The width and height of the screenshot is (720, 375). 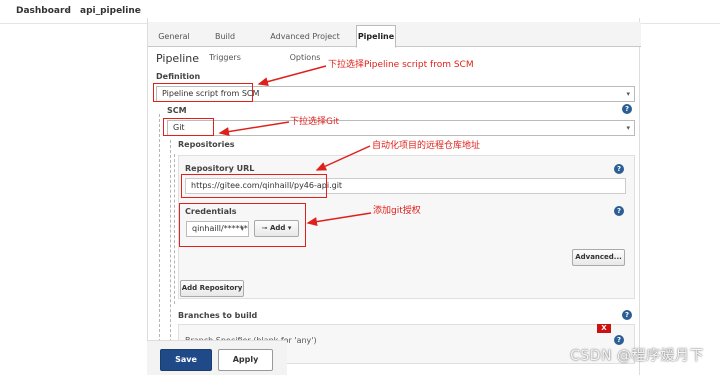 What do you see at coordinates (110, 11) in the screenshot?
I see `breadcrumb-project: api_pipeline` at bounding box center [110, 11].